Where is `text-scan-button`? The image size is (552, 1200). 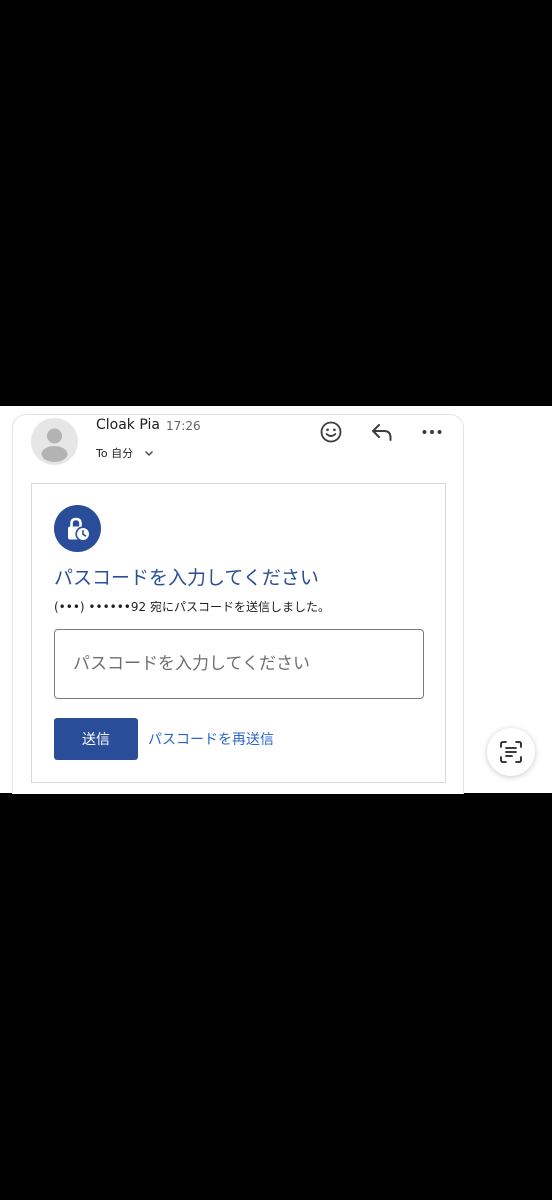
text-scan-button is located at coordinates (511, 752).